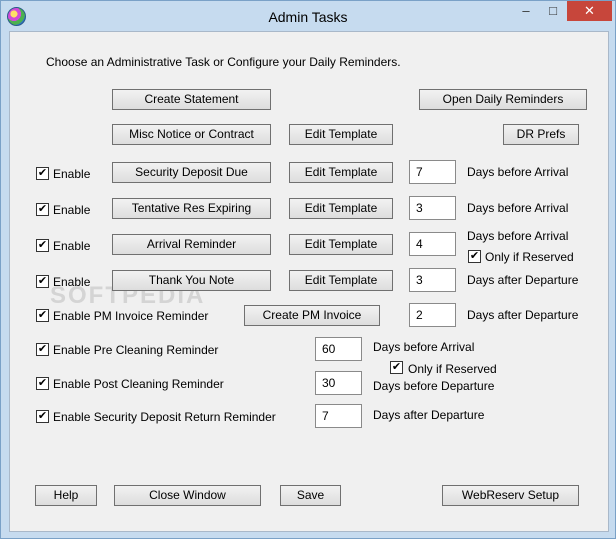 The height and width of the screenshot is (539, 616). Describe the element at coordinates (338, 383) in the screenshot. I see `days-field-post-cleaning: 30` at that location.